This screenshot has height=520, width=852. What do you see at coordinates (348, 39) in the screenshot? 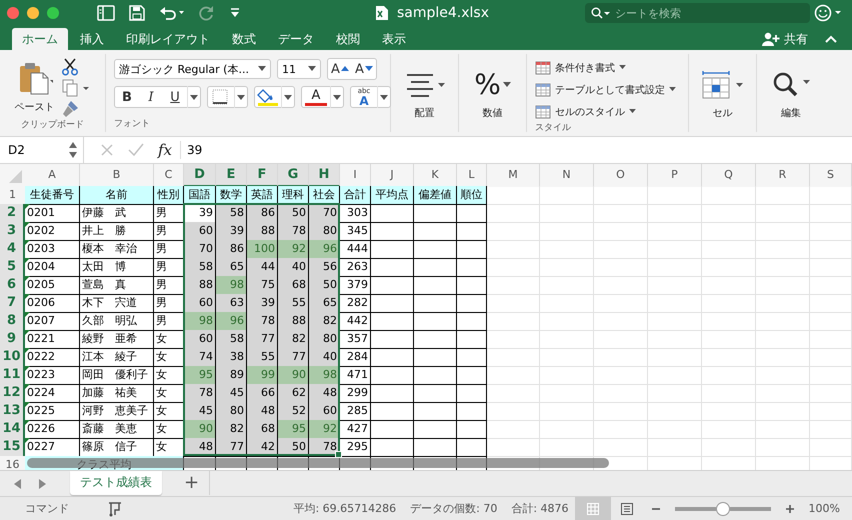
I see `ribbon-tab: 校閲` at bounding box center [348, 39].